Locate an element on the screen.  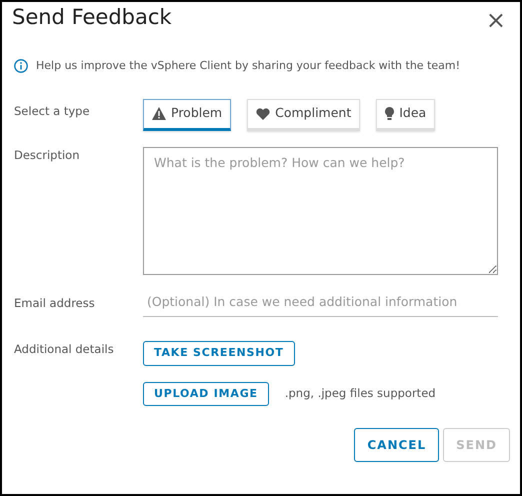
dialog-button: CANCEL is located at coordinates (397, 445).